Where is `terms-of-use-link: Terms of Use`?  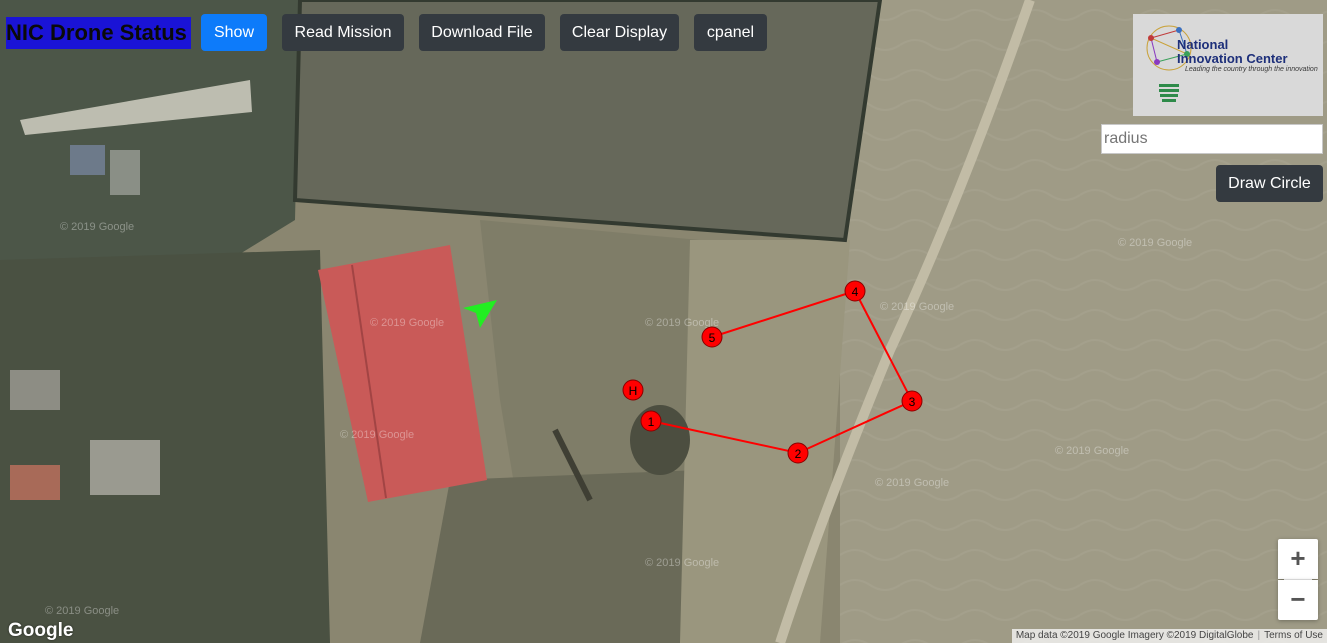
terms-of-use-link: Terms of Use is located at coordinates (1293, 635).